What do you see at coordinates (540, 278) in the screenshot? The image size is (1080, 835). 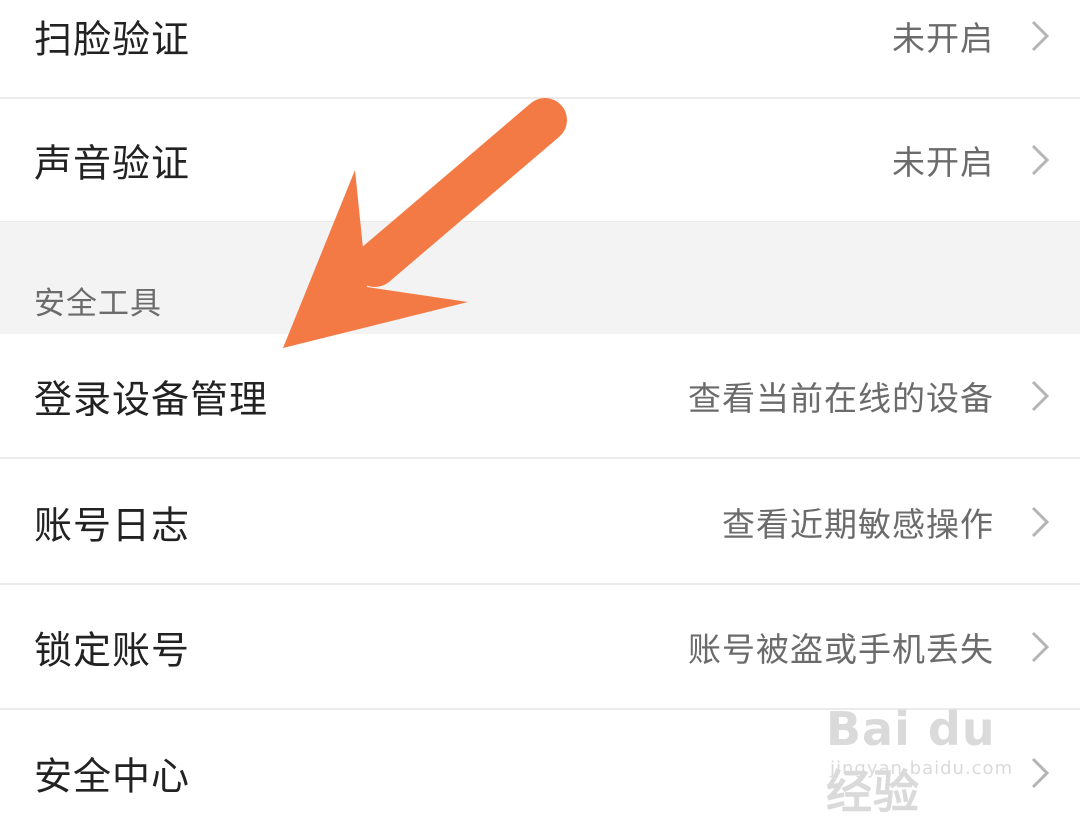 I see `section-security-tools: 安全工具` at bounding box center [540, 278].